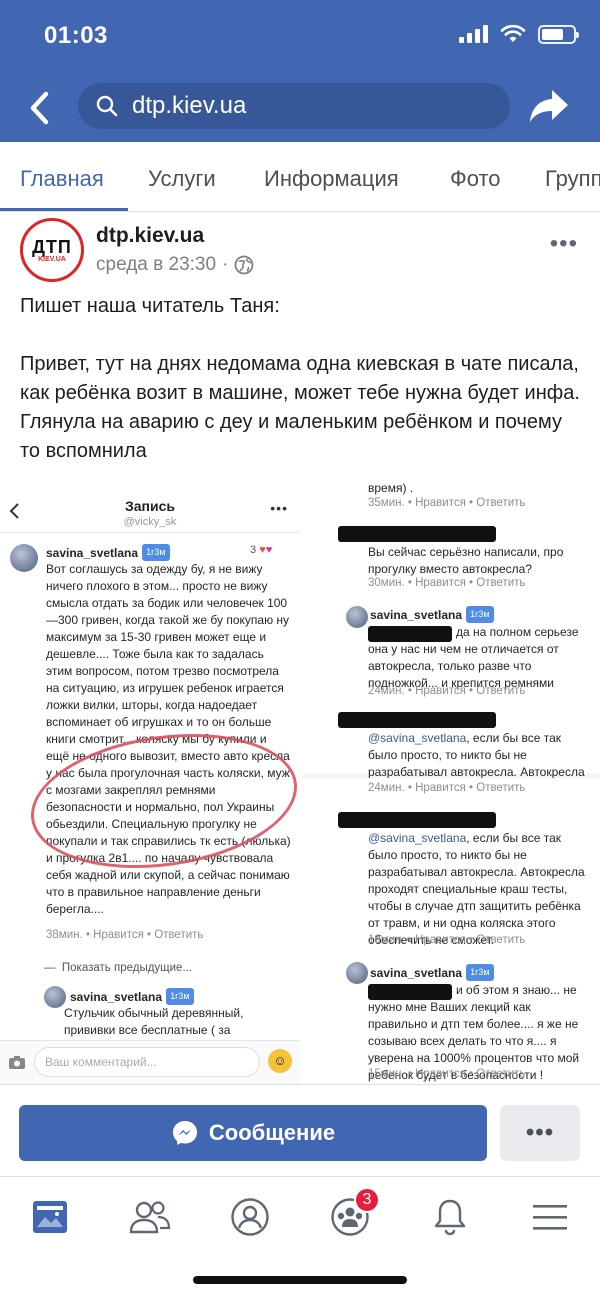 Image resolution: width=600 pixels, height=1298 pixels. I want to click on friends-icon, so click(150, 1217).